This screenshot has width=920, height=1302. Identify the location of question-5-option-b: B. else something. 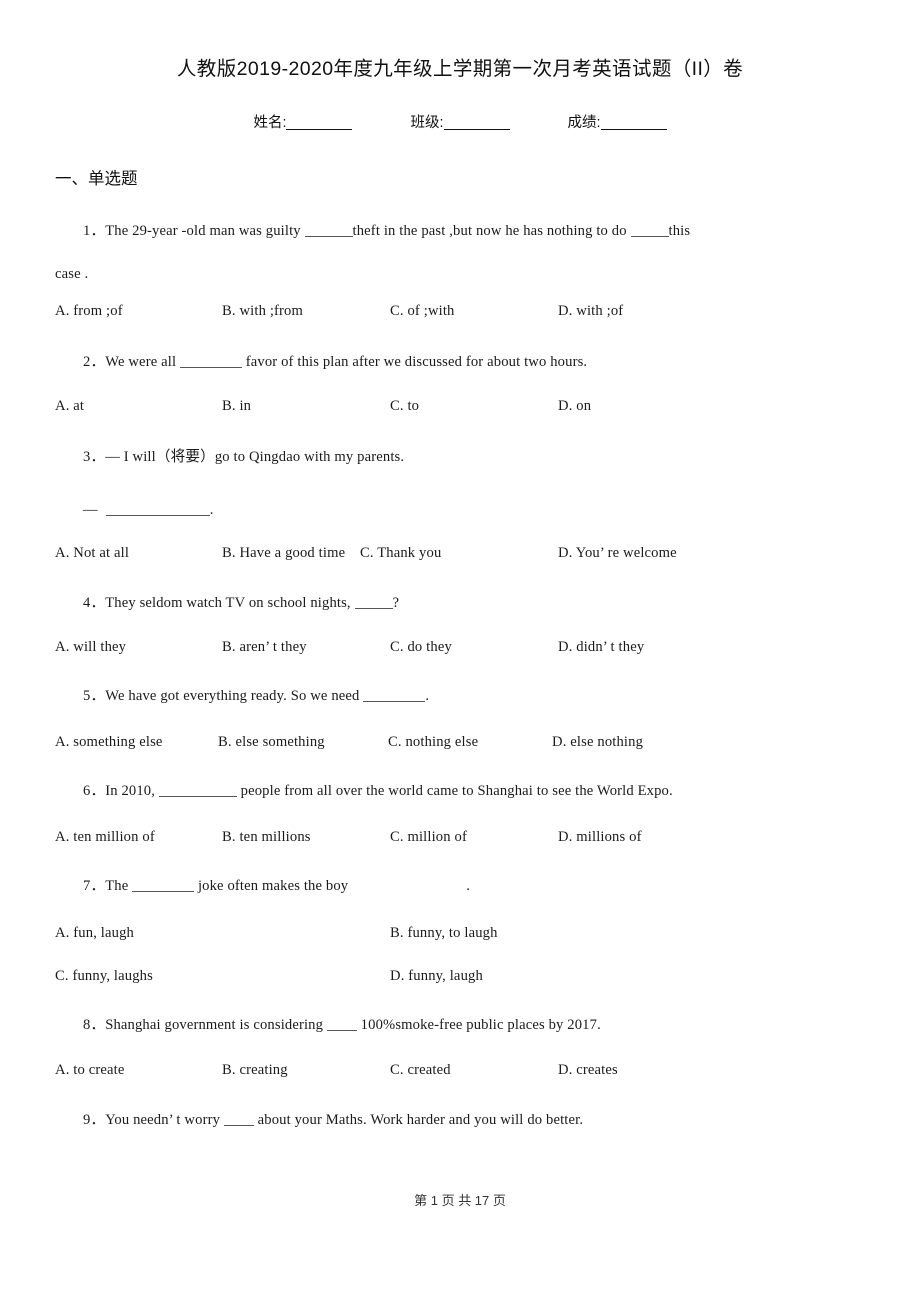
(271, 742).